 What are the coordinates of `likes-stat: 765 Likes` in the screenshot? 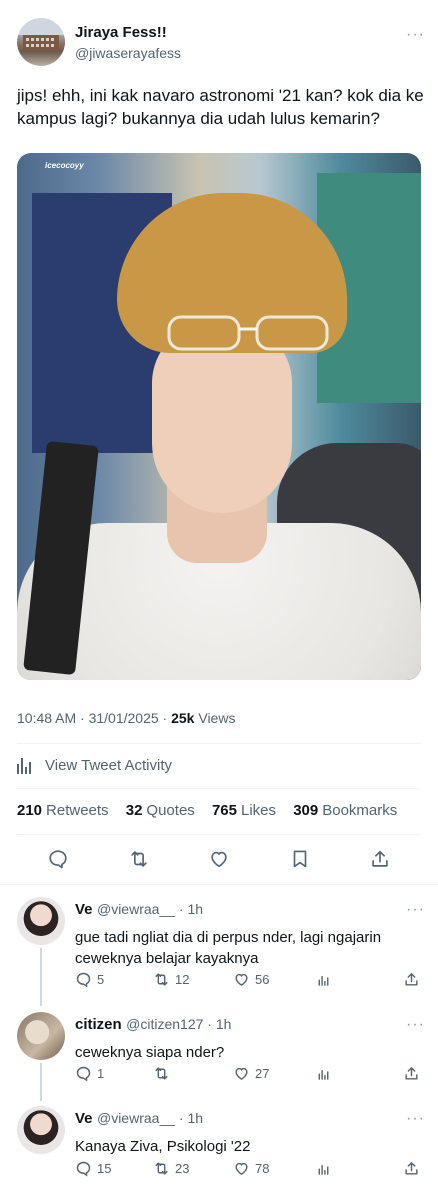 It's located at (244, 810).